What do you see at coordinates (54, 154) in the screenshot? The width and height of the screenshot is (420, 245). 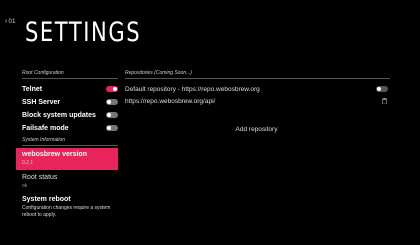 I see `info-label: webosbrew version` at bounding box center [54, 154].